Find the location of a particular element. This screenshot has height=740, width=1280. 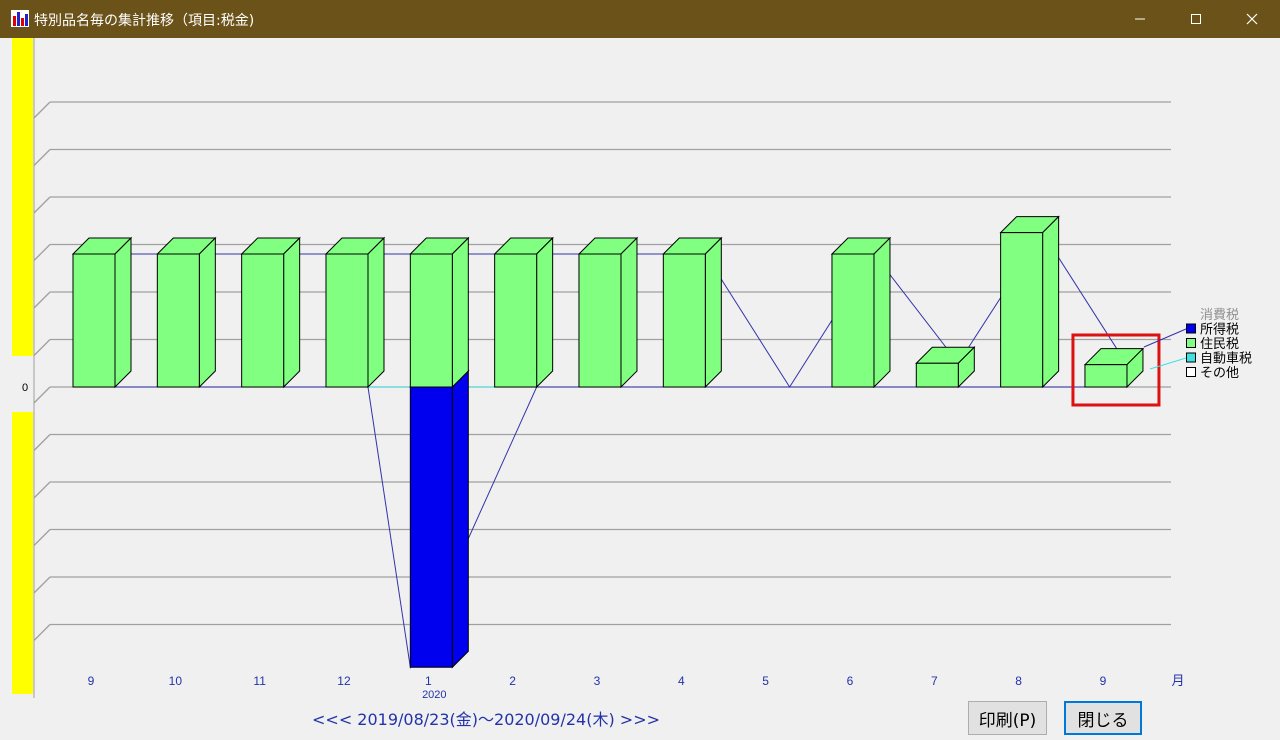

title-bar: 特別品名毎の集計推移（項目:税金) is located at coordinates (640, 19).